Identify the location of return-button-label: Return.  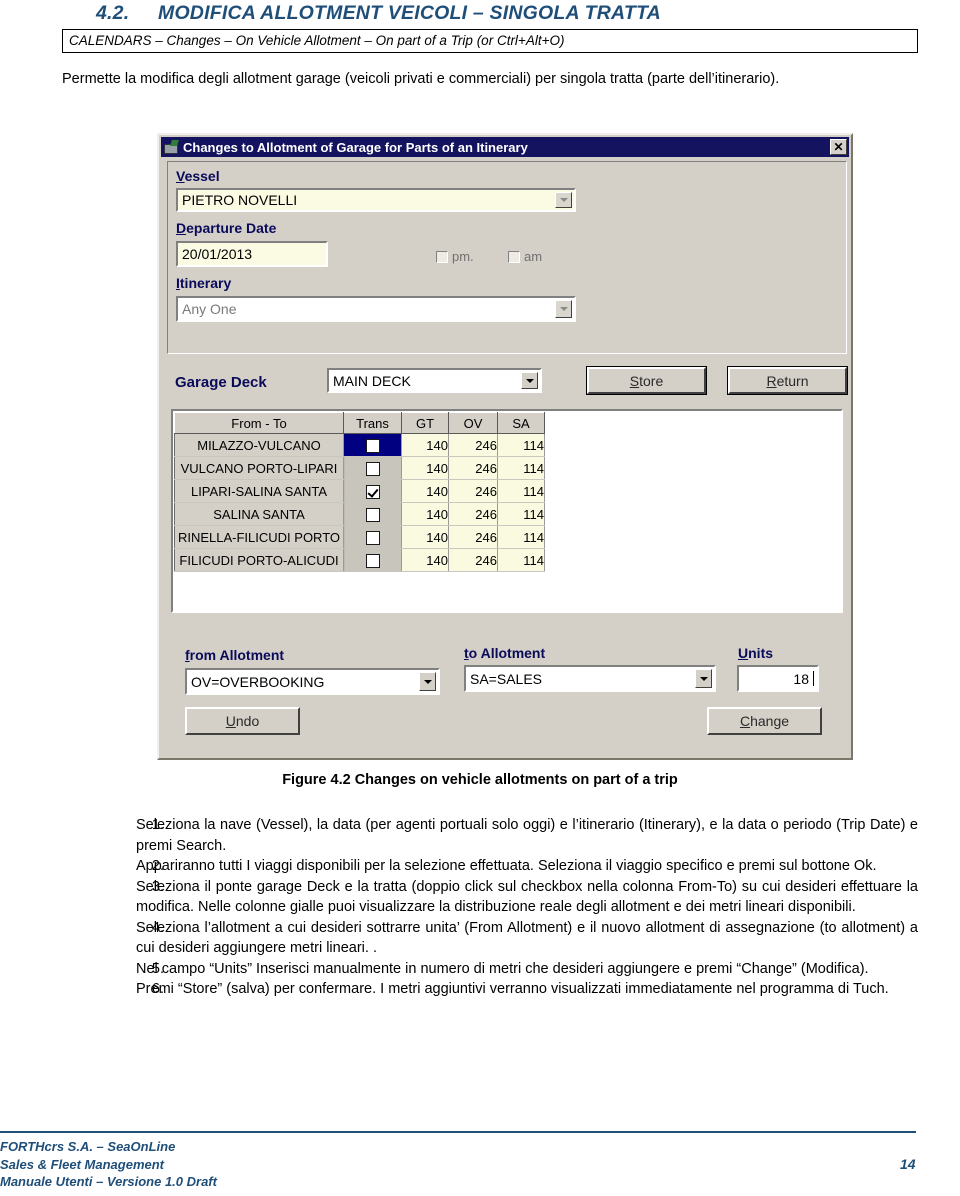
(787, 380).